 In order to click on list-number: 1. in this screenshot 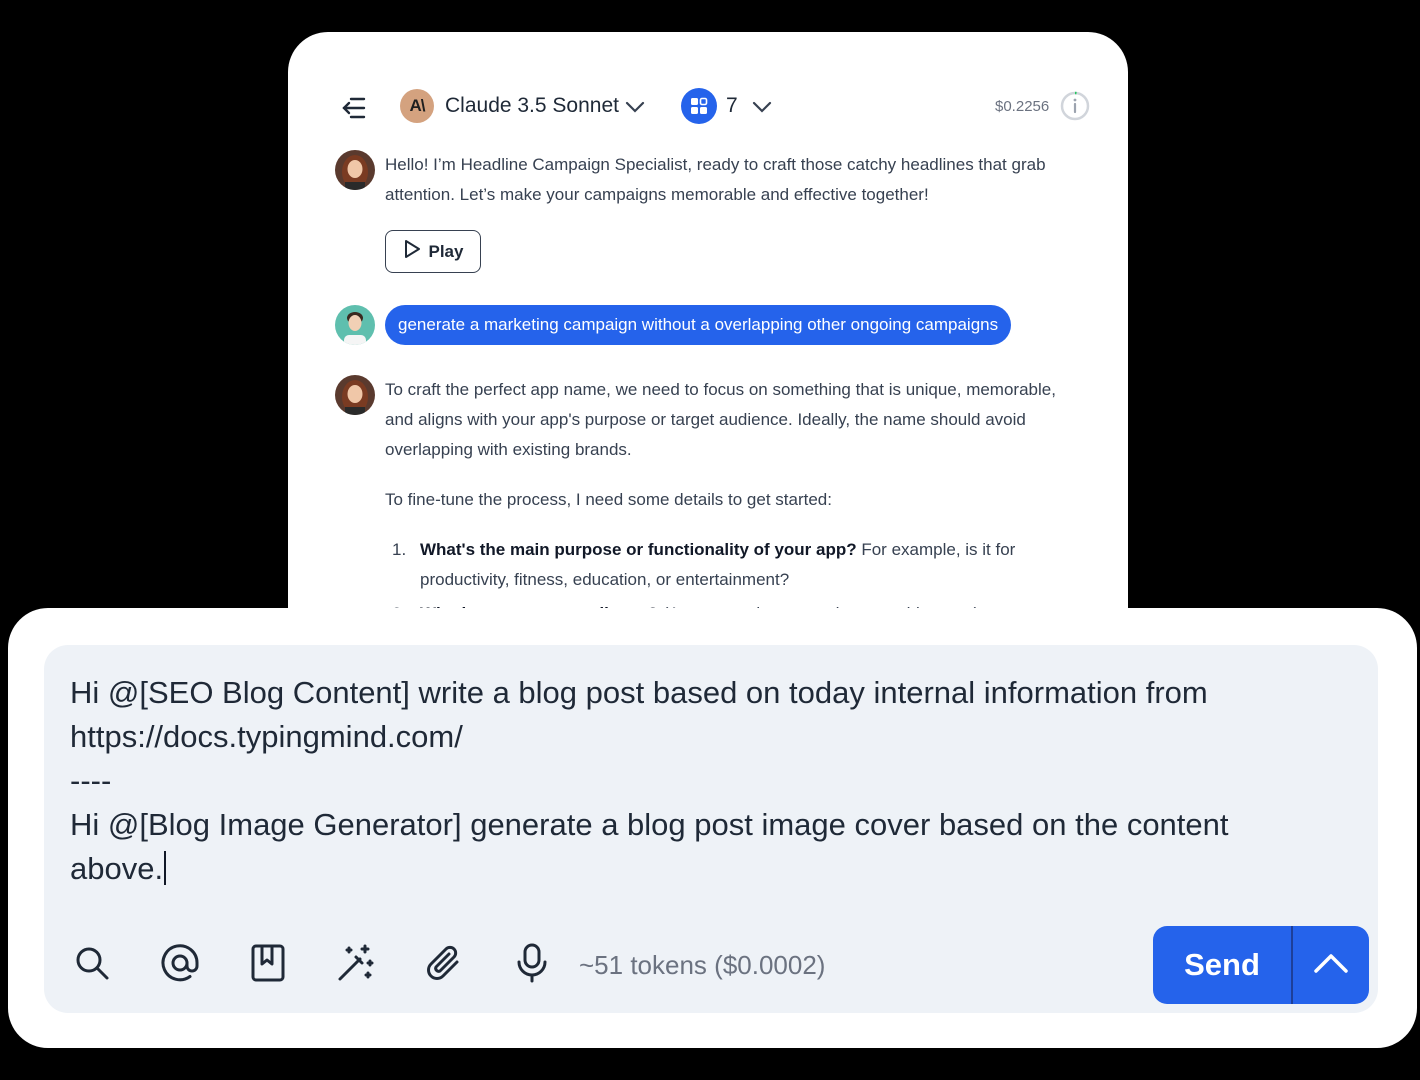, I will do `click(399, 549)`.